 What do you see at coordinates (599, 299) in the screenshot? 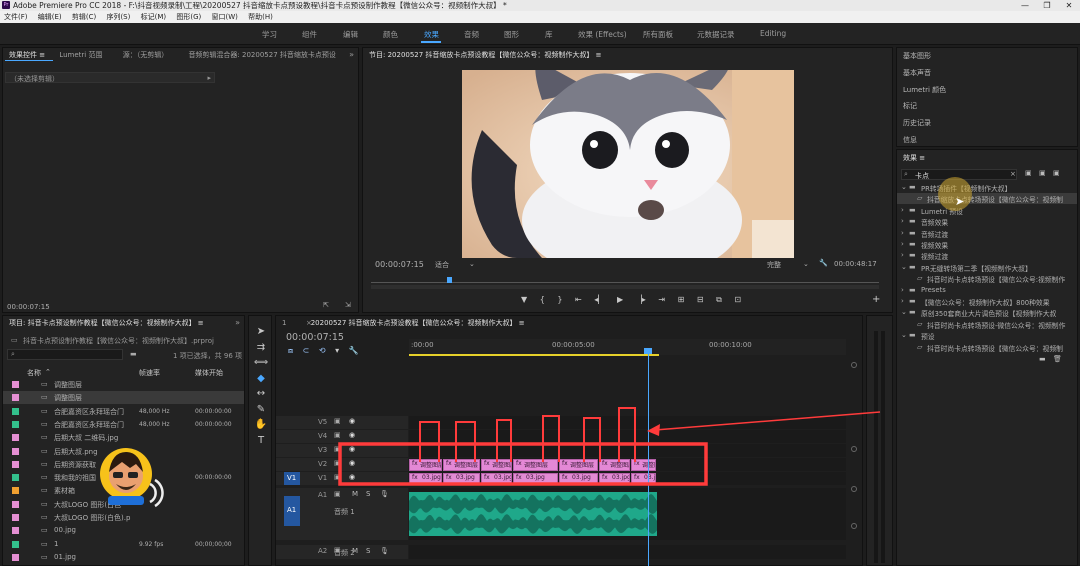
I see `step-back-icon: ◂▏` at bounding box center [599, 299].